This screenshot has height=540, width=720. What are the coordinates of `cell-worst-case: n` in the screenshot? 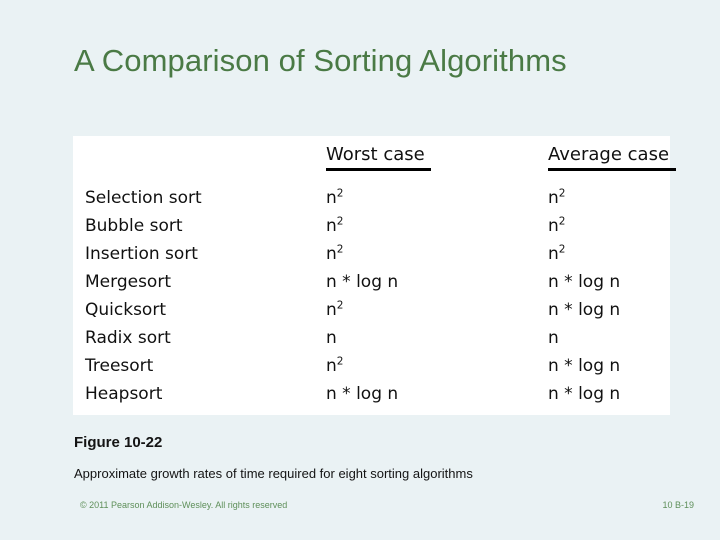 It's located at (331, 338).